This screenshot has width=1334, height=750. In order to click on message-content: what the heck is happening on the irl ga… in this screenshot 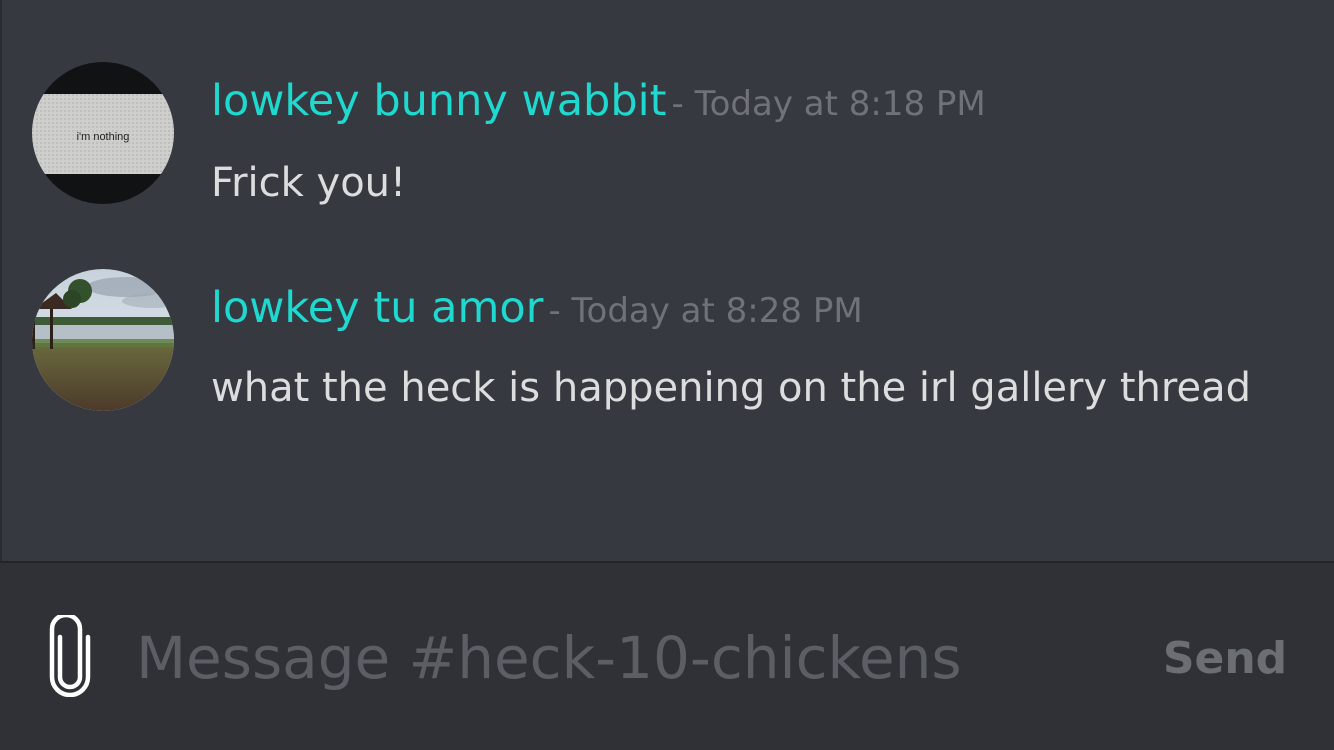, I will do `click(731, 388)`.